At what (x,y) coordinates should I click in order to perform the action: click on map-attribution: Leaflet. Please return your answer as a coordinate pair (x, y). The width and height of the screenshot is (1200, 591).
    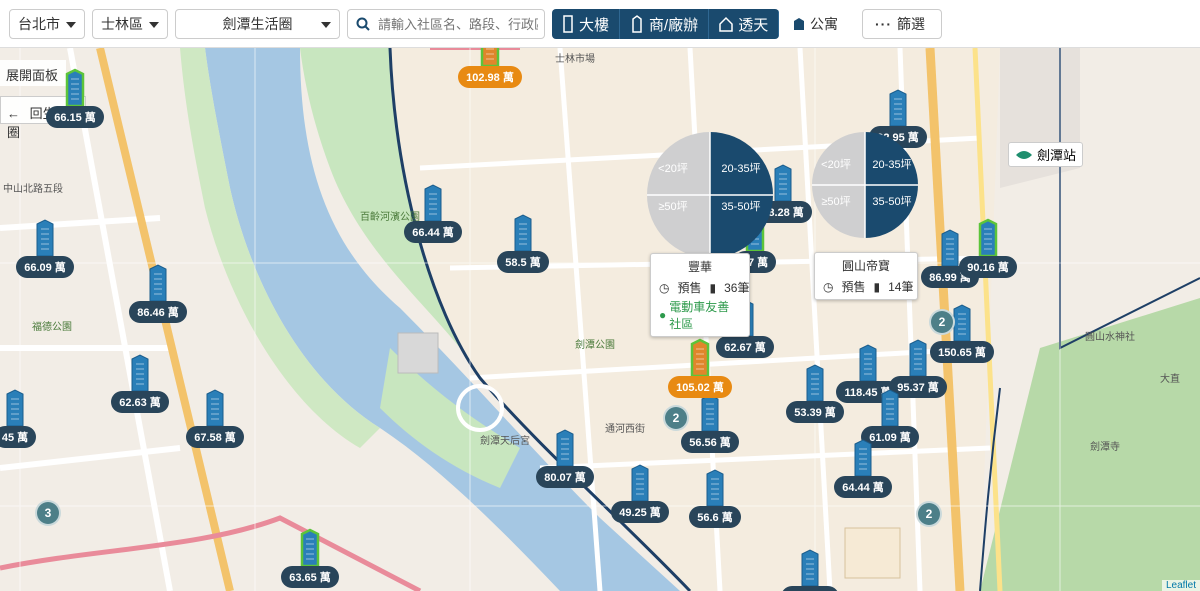
    Looking at the image, I should click on (1180, 585).